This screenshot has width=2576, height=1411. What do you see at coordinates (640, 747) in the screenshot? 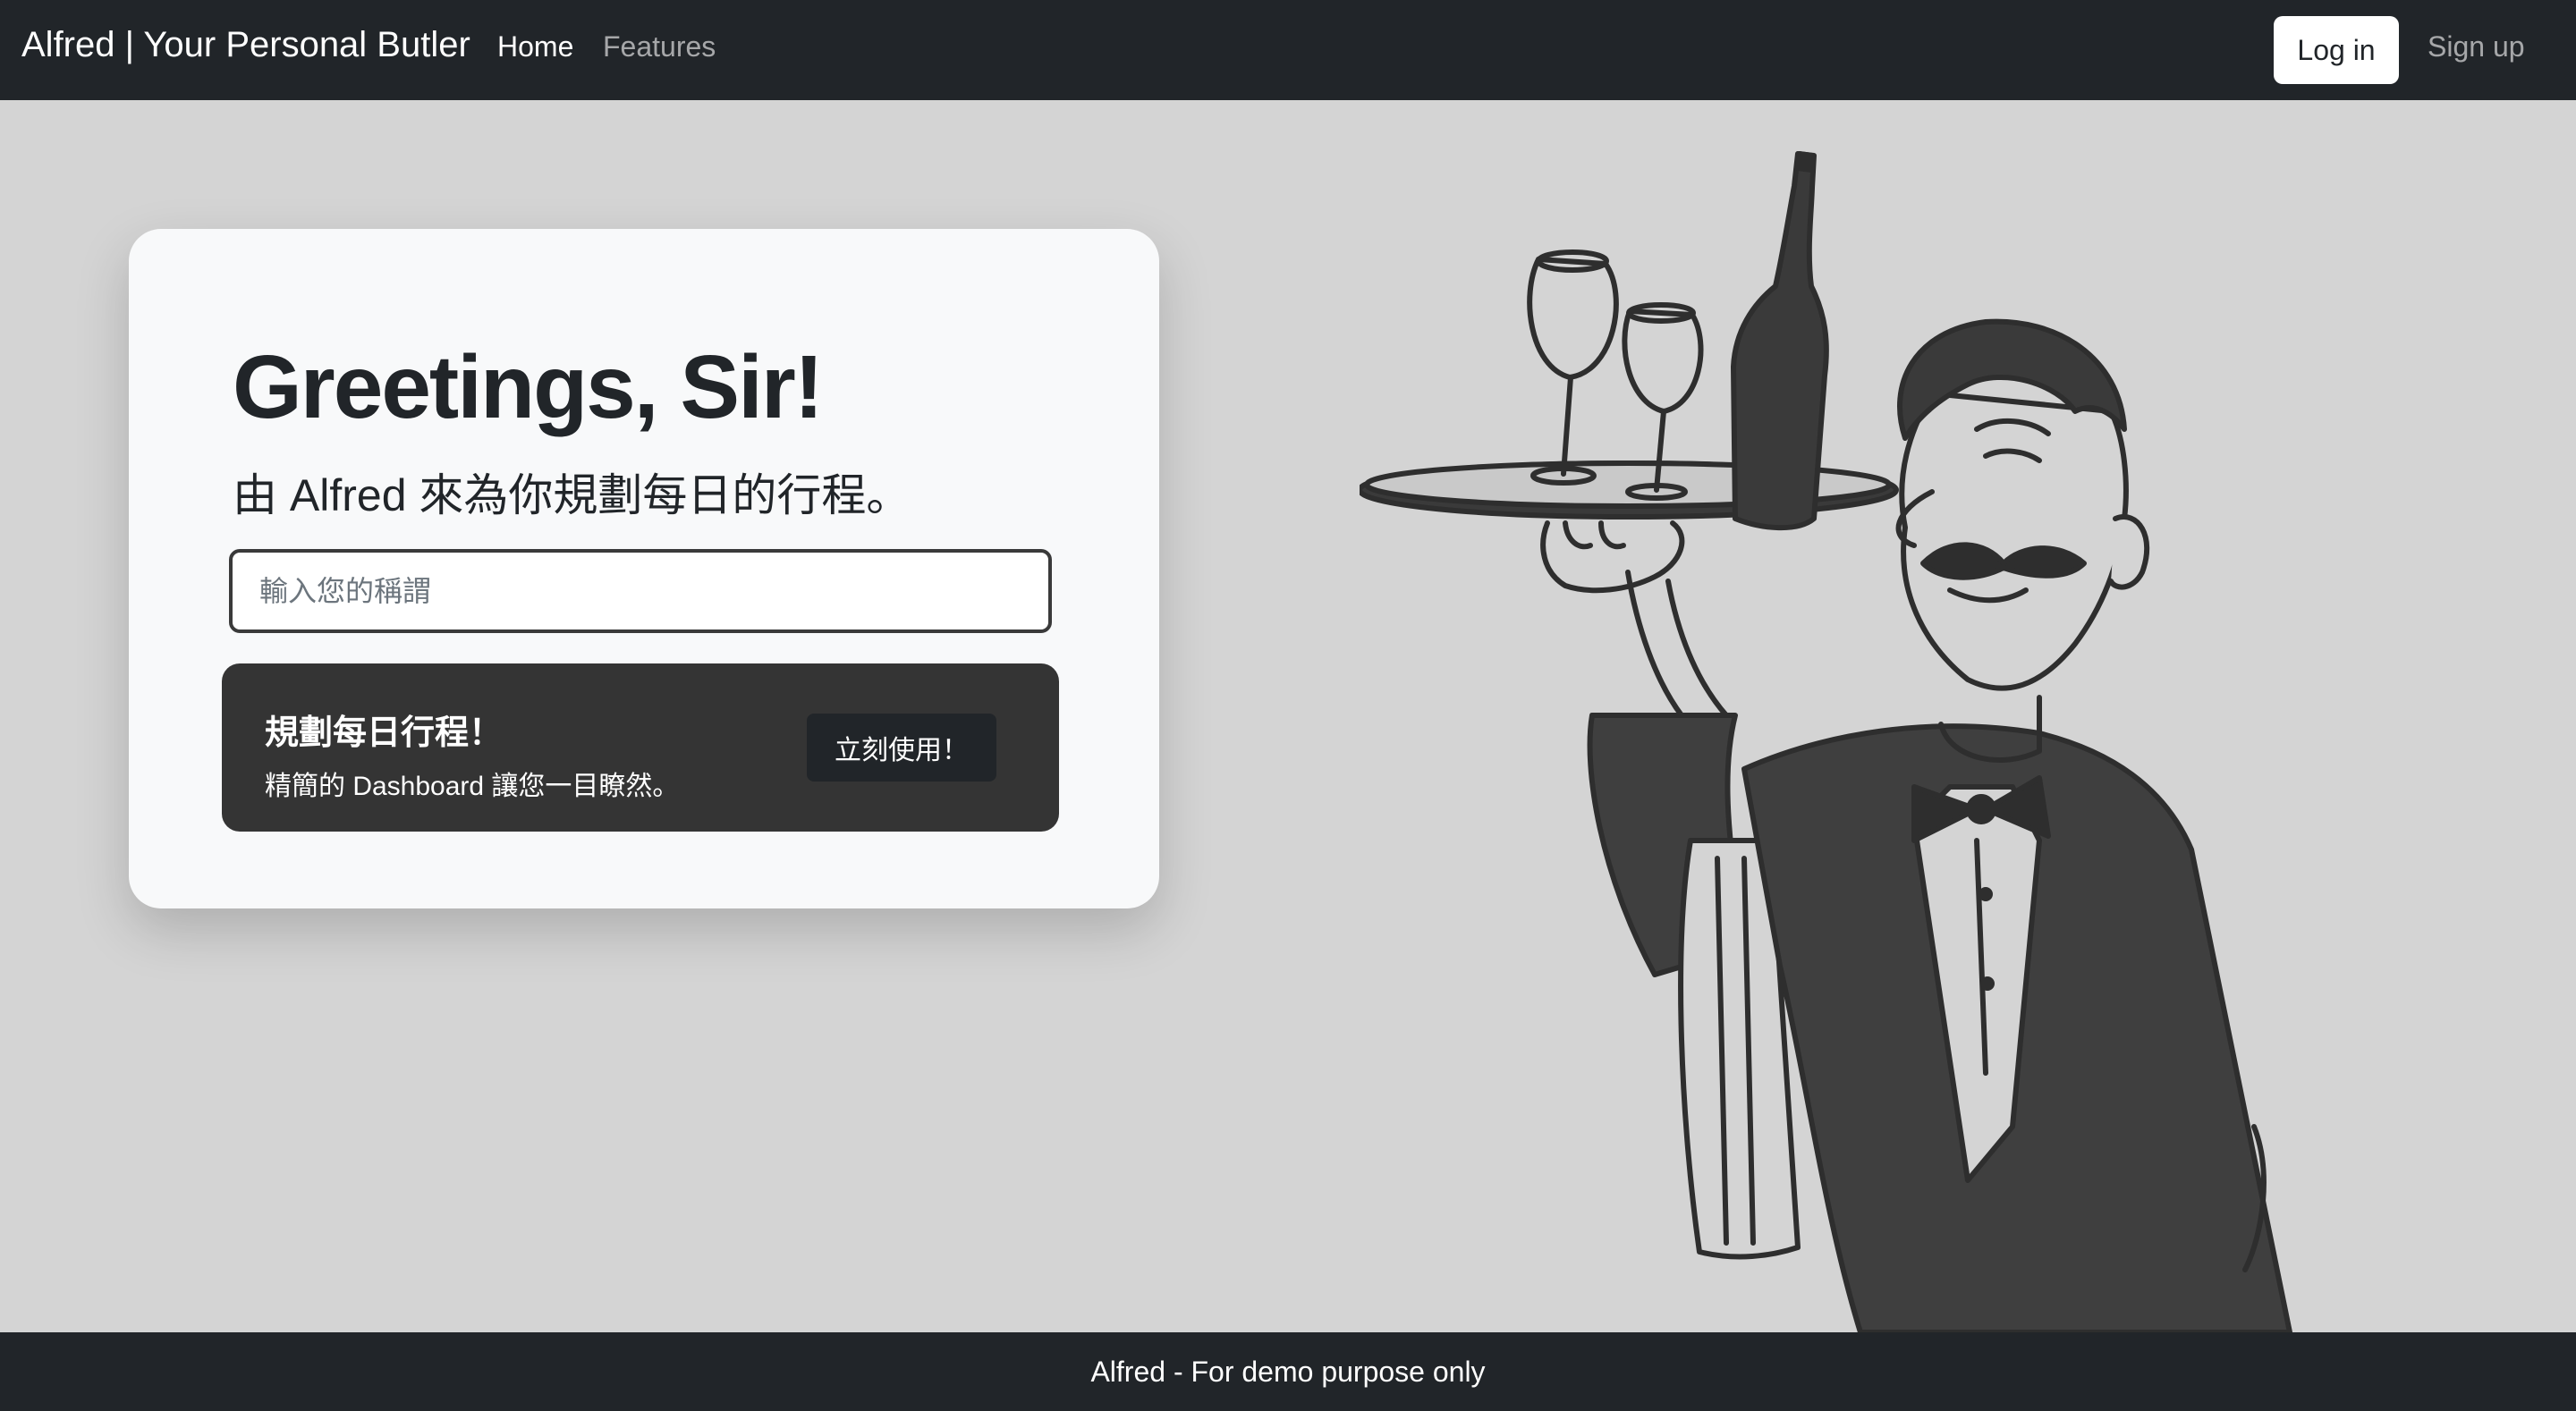
I see `promo-box: 規劃每日行程！ 精簡的 Dashboard 讓您一目瞭然。 立刻使用！` at bounding box center [640, 747].